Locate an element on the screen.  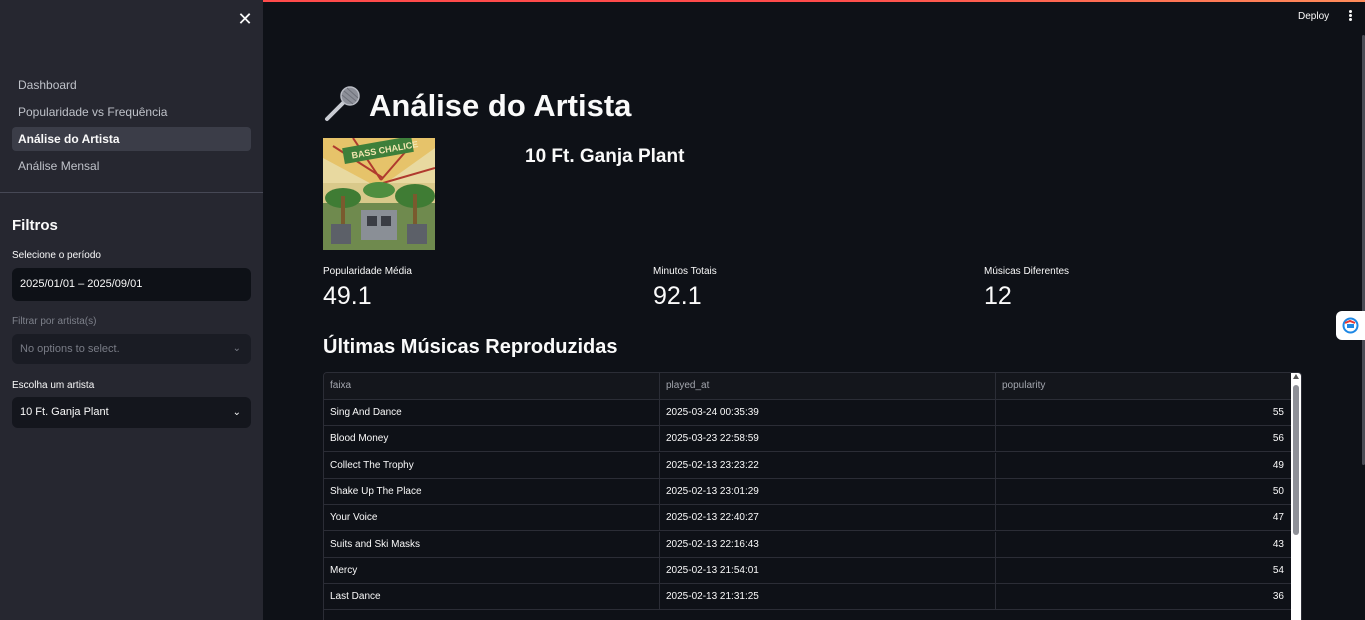
table-row: Suits and Ski Masks 2025-02-13 22:16:43 43 is located at coordinates (808, 544).